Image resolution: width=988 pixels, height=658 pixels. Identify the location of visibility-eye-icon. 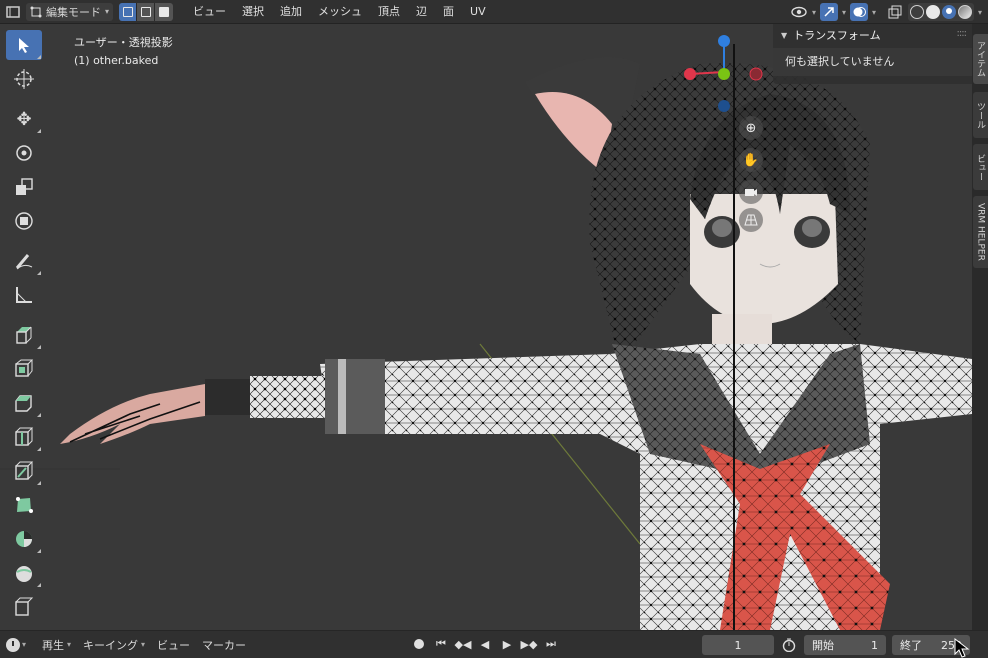
(799, 12).